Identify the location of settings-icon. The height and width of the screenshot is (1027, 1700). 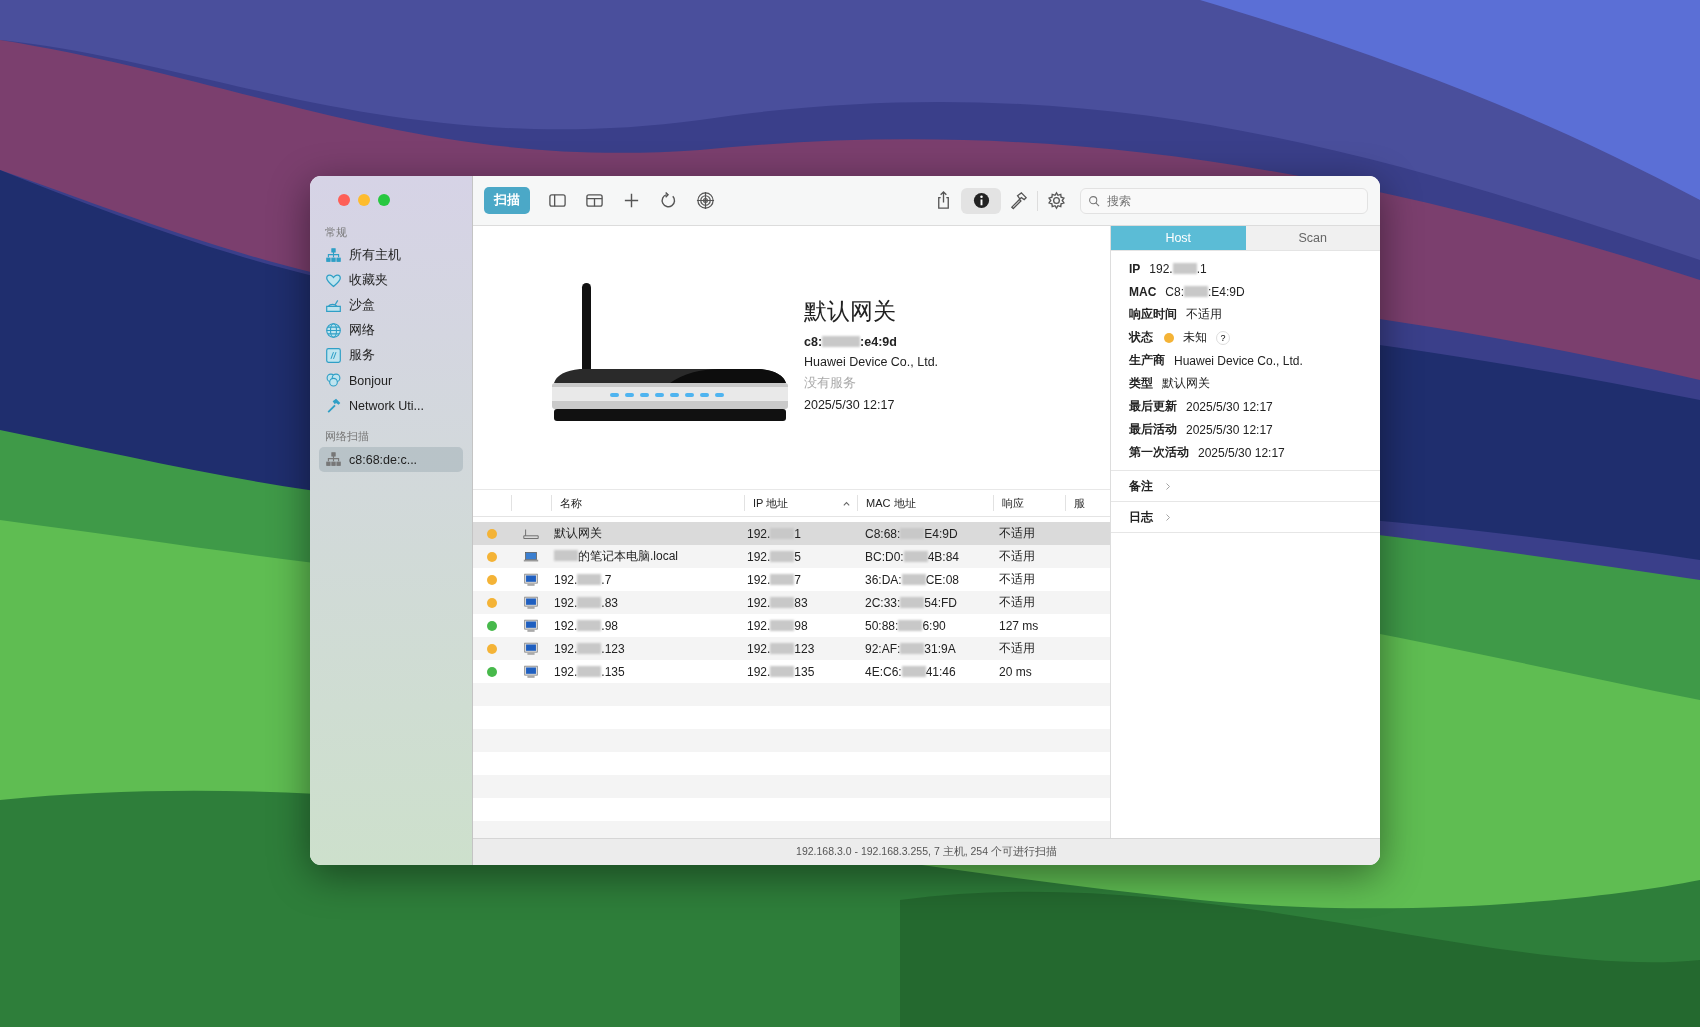
(1056, 200).